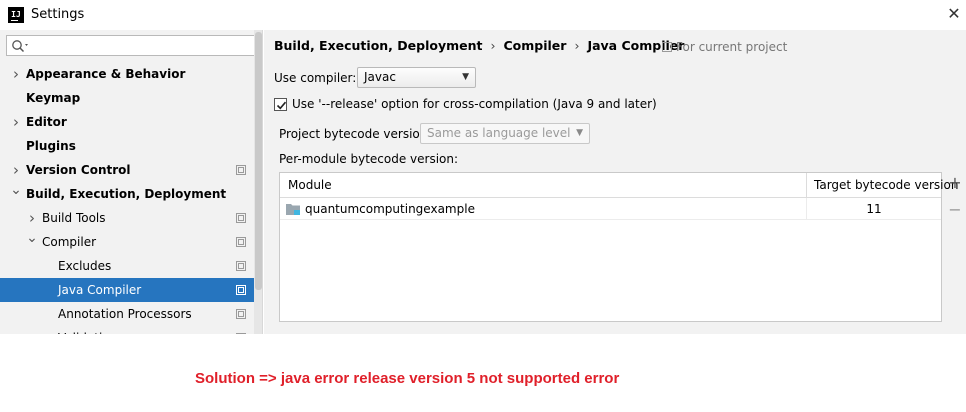 The width and height of the screenshot is (966, 412). I want to click on breadcrumb-item: Compiler, so click(534, 45).